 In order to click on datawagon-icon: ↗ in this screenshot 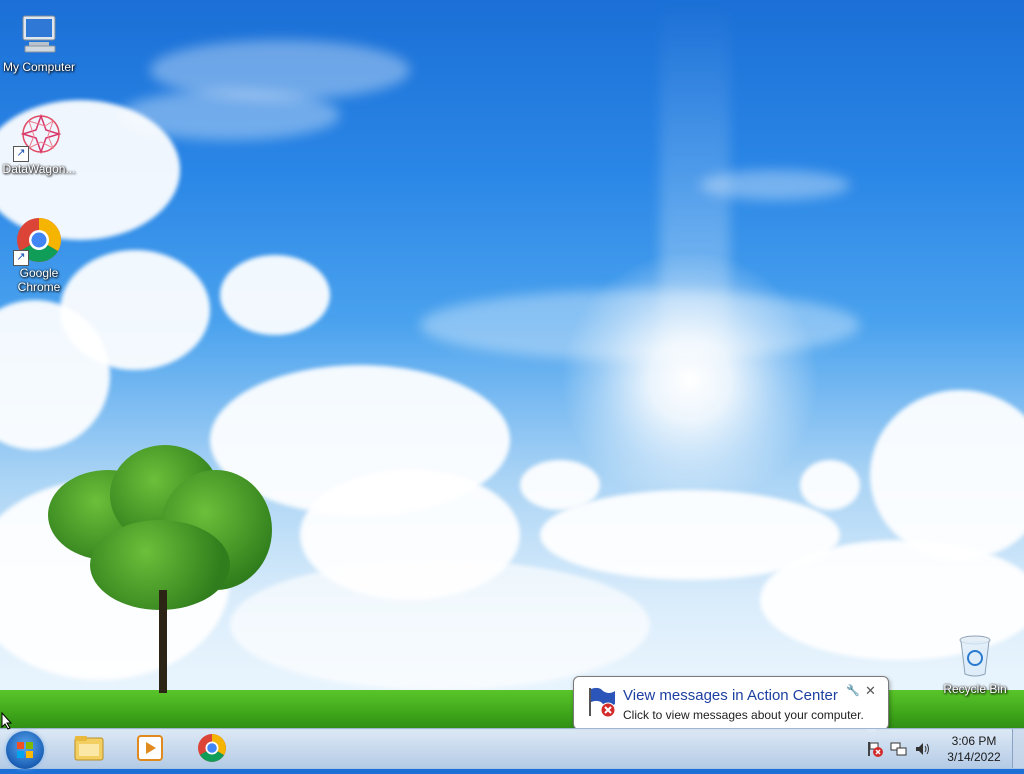, I will do `click(38, 137)`.